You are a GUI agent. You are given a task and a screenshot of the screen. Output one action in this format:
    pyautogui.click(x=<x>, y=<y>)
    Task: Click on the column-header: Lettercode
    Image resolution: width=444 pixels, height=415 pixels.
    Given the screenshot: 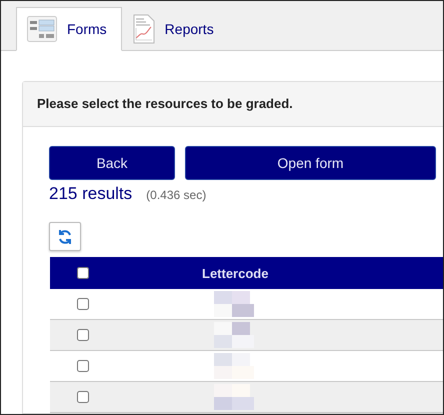 What is the action you would take?
    pyautogui.click(x=235, y=273)
    